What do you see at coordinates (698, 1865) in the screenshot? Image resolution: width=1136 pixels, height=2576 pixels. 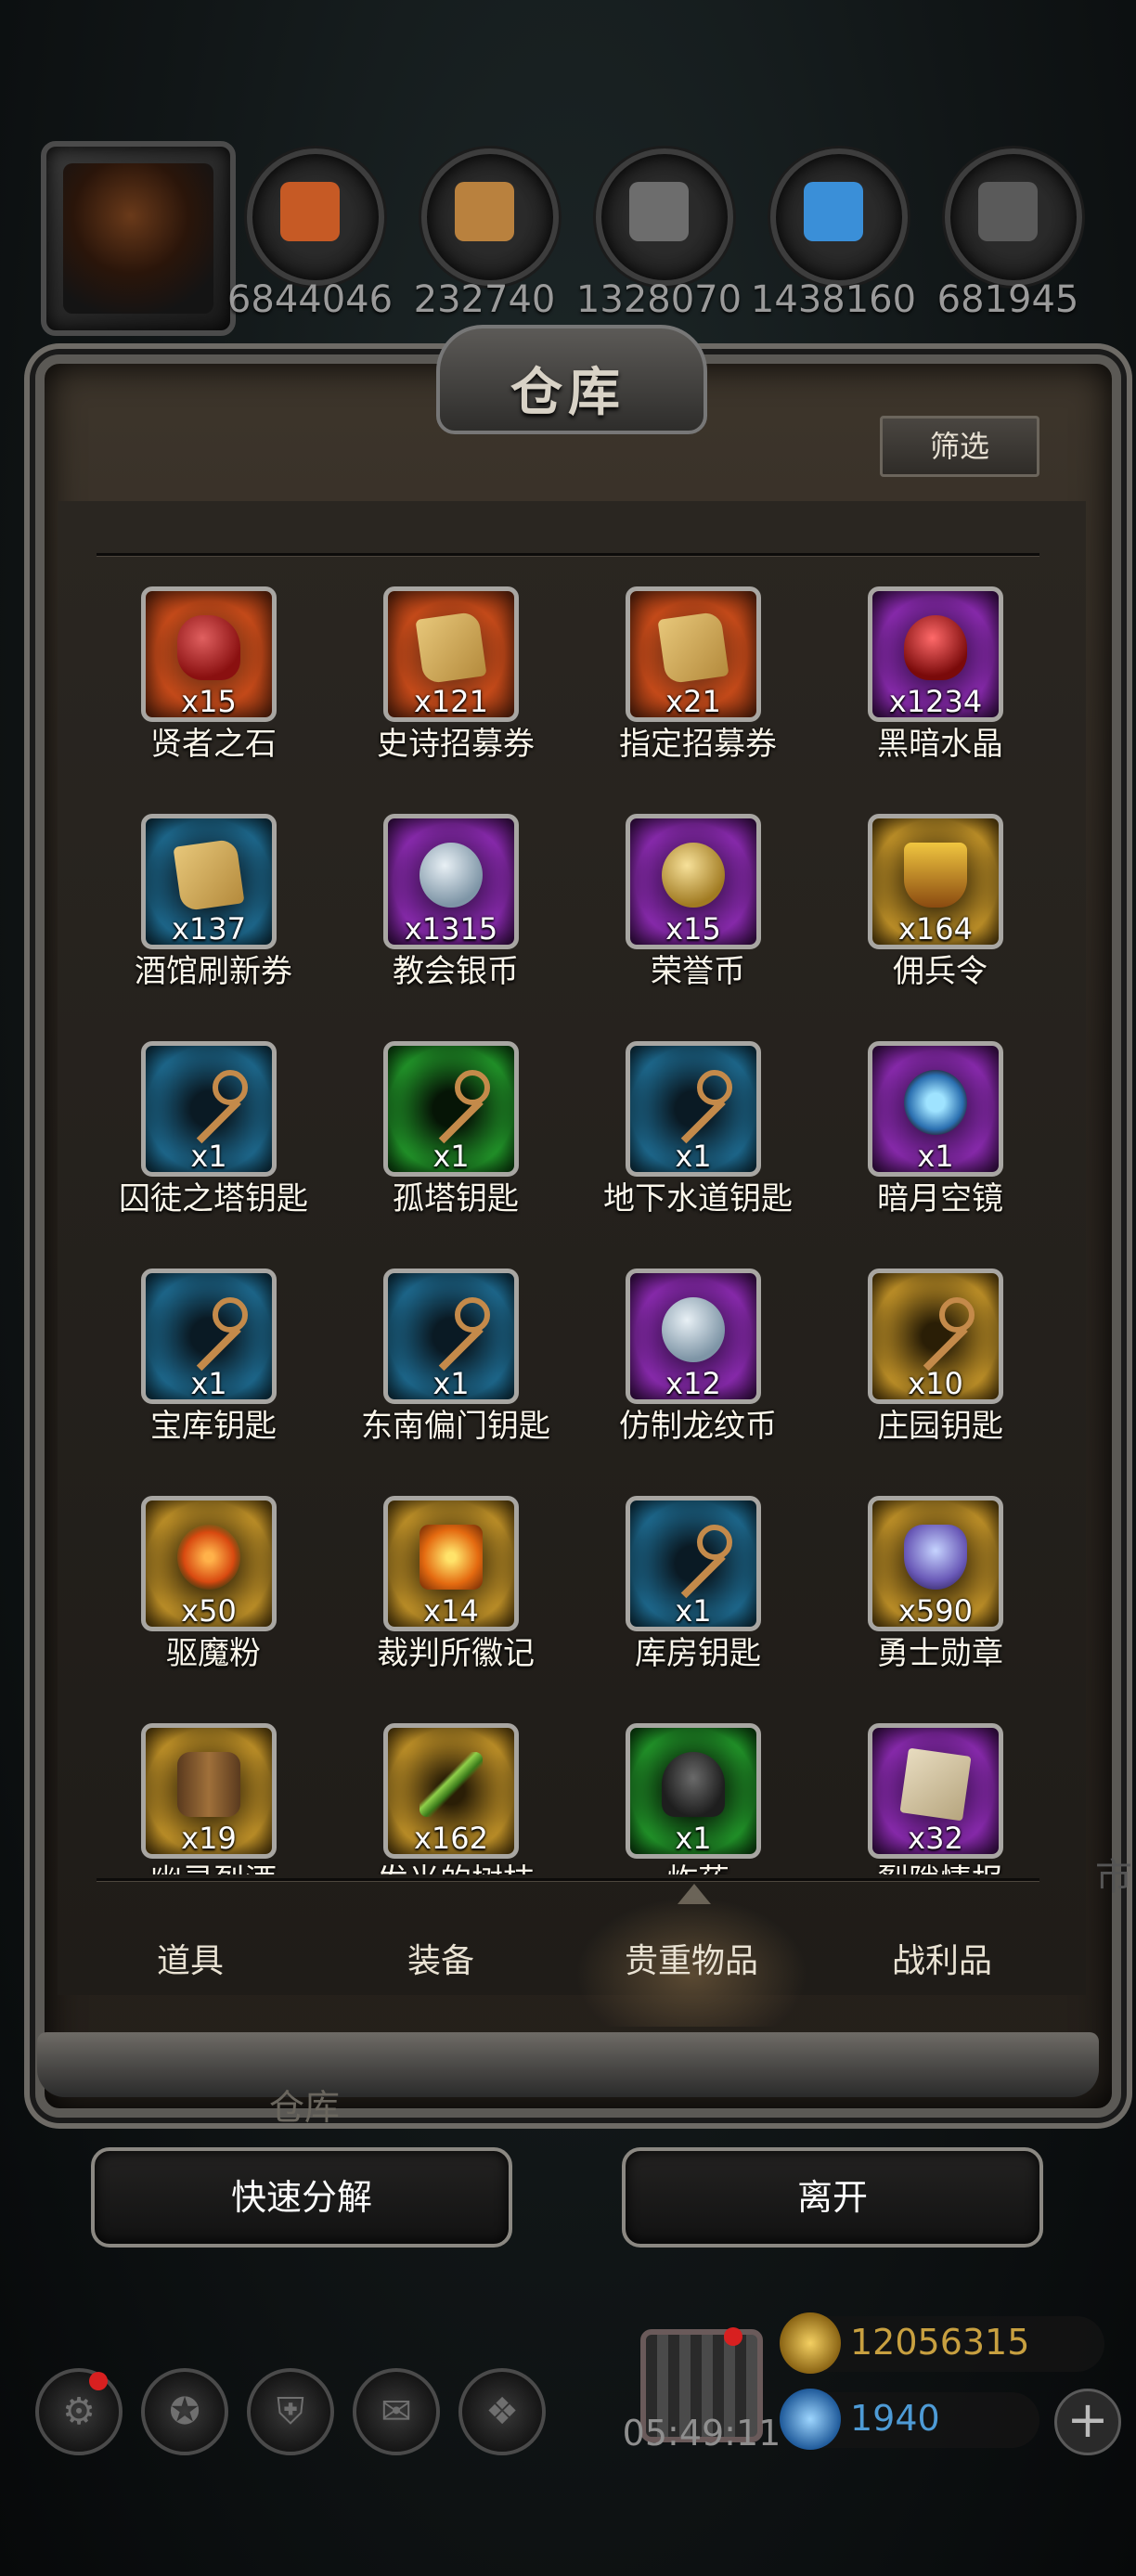 I see `item-name: 炸药` at bounding box center [698, 1865].